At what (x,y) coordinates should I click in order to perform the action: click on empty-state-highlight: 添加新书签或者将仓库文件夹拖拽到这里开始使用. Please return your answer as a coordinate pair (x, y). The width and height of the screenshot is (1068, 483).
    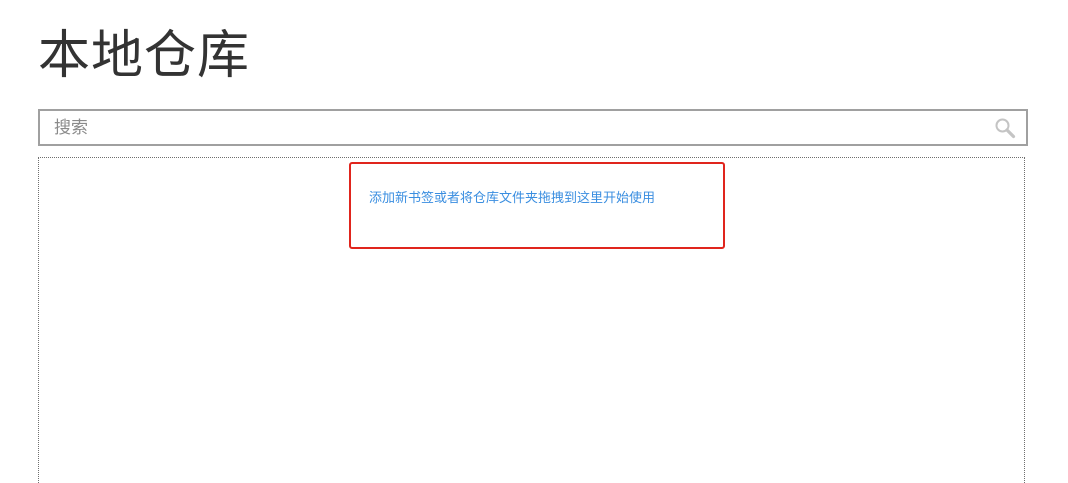
    Looking at the image, I should click on (537, 205).